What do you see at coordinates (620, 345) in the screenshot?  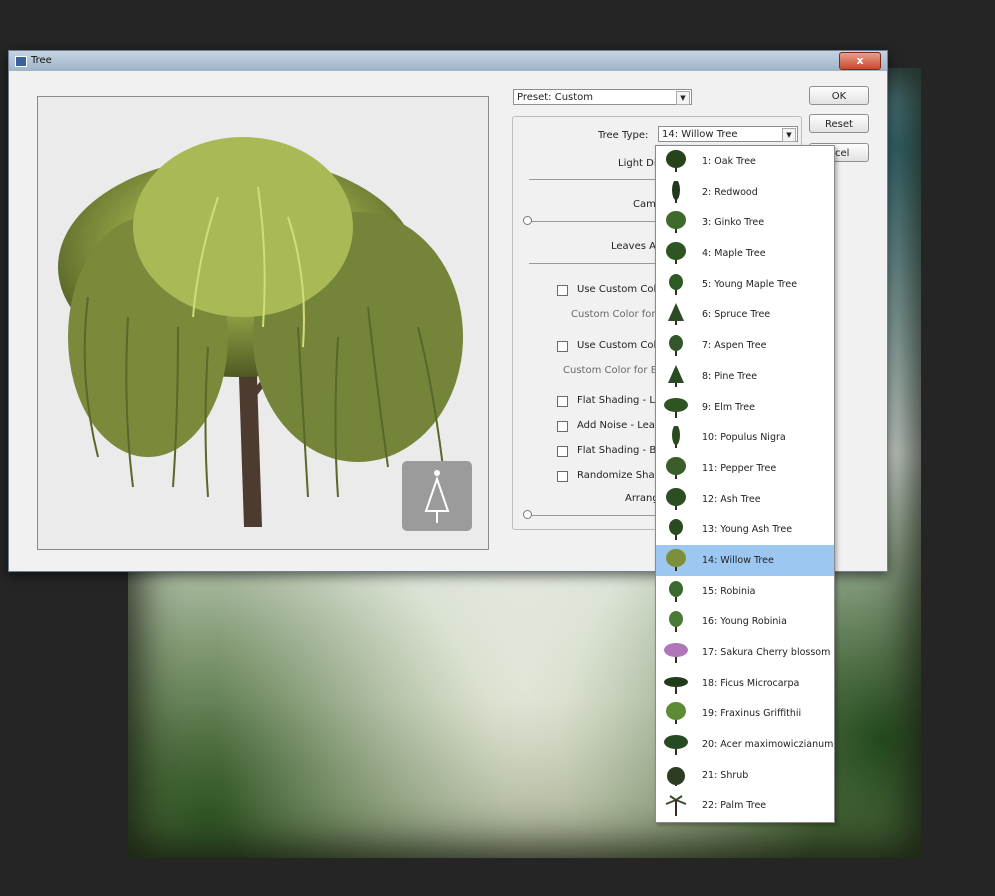 I see `use-custom-color-branches-label: Use Custom Colo` at bounding box center [620, 345].